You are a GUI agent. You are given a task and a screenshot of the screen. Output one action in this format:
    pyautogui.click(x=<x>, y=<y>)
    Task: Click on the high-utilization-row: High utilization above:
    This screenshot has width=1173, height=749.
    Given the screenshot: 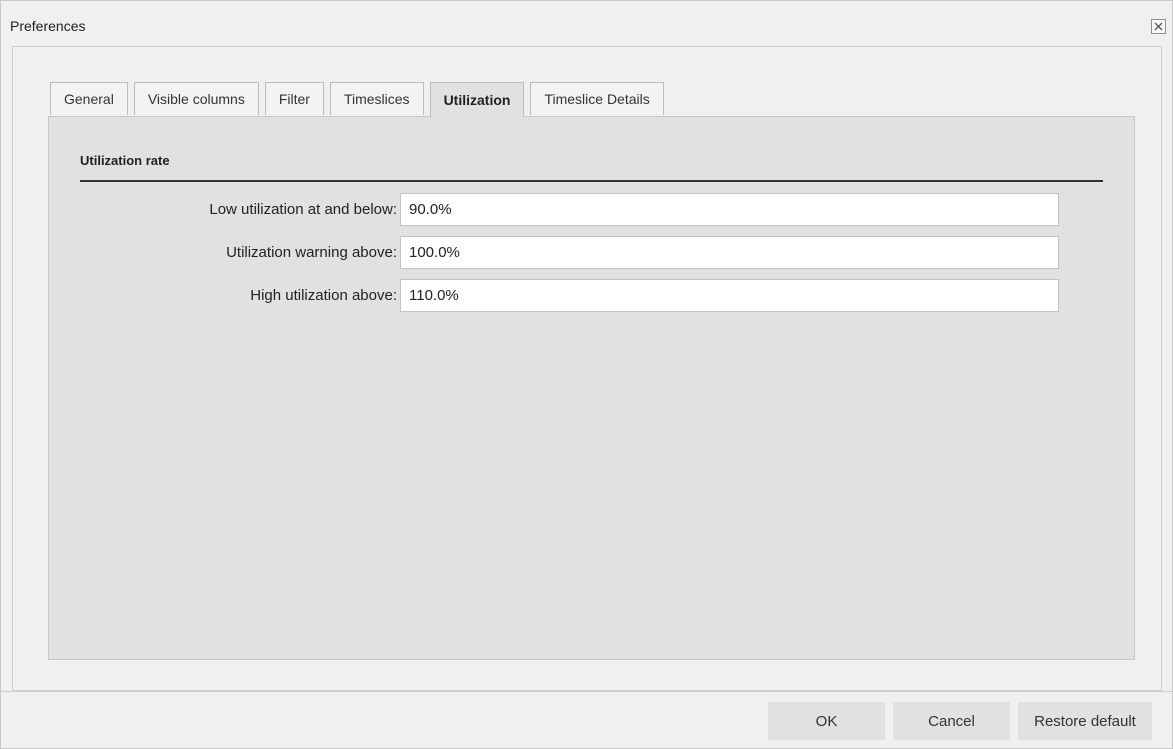 What is the action you would take?
    pyautogui.click(x=592, y=296)
    